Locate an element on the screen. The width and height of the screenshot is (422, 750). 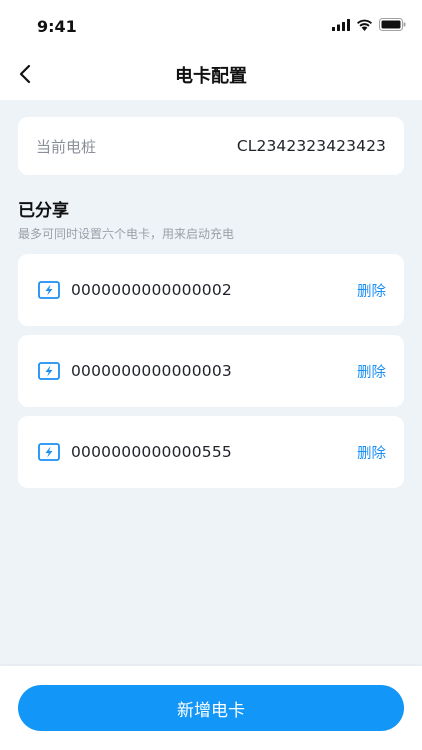
nav-bar: 电卡配置 is located at coordinates (211, 74).